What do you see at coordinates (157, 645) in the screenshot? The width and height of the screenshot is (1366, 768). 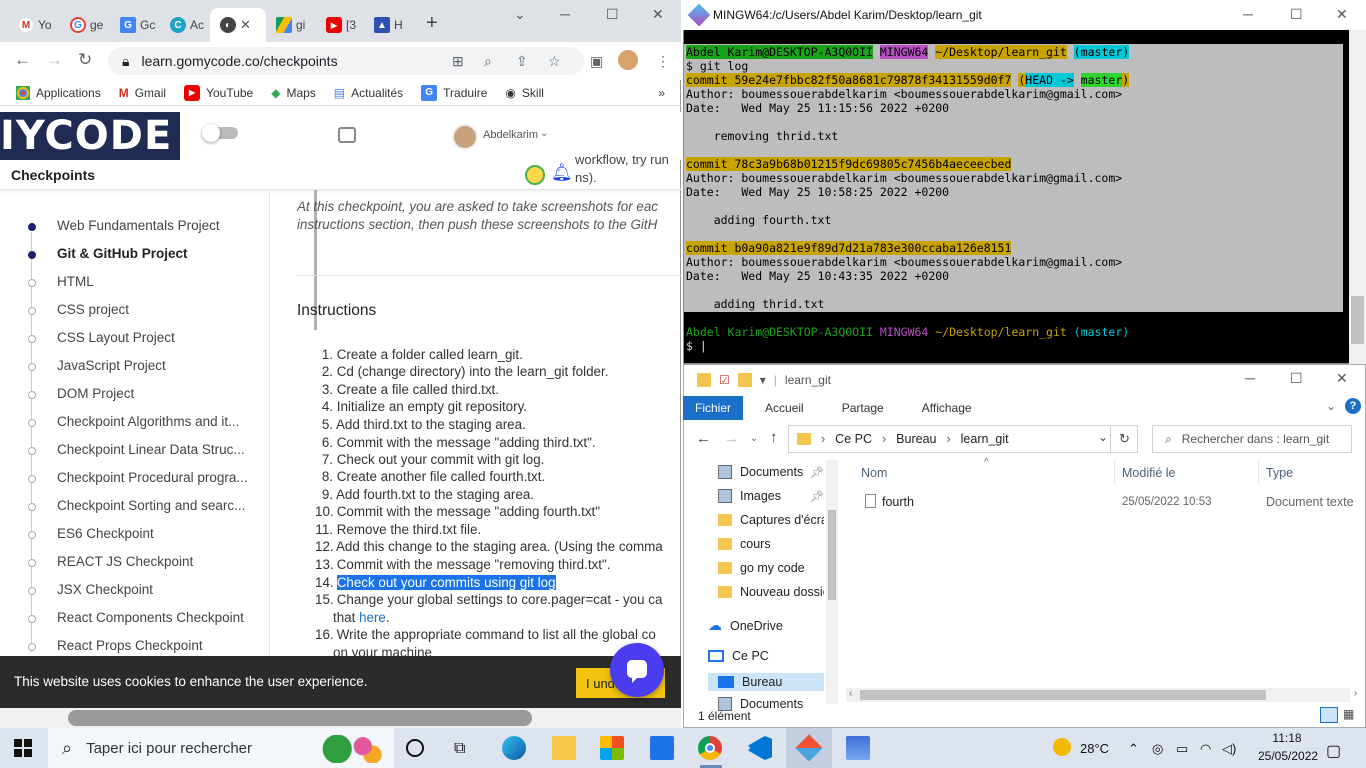 I see `sidebar-item: React Props Checkpoint` at bounding box center [157, 645].